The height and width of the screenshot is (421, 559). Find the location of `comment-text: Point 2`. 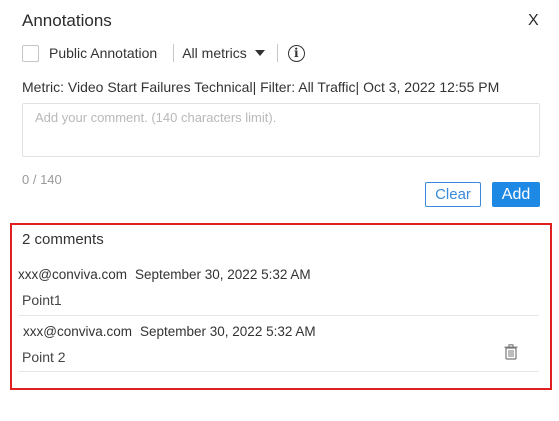

comment-text: Point 2 is located at coordinates (44, 357).